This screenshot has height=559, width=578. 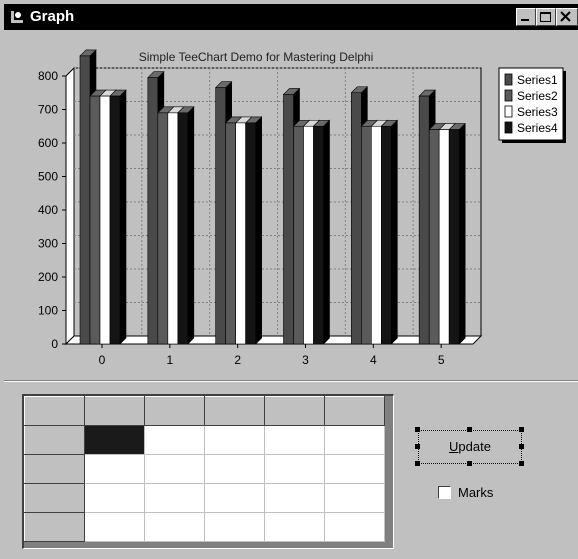 What do you see at coordinates (48, 277) in the screenshot?
I see `y-tick-label: 200` at bounding box center [48, 277].